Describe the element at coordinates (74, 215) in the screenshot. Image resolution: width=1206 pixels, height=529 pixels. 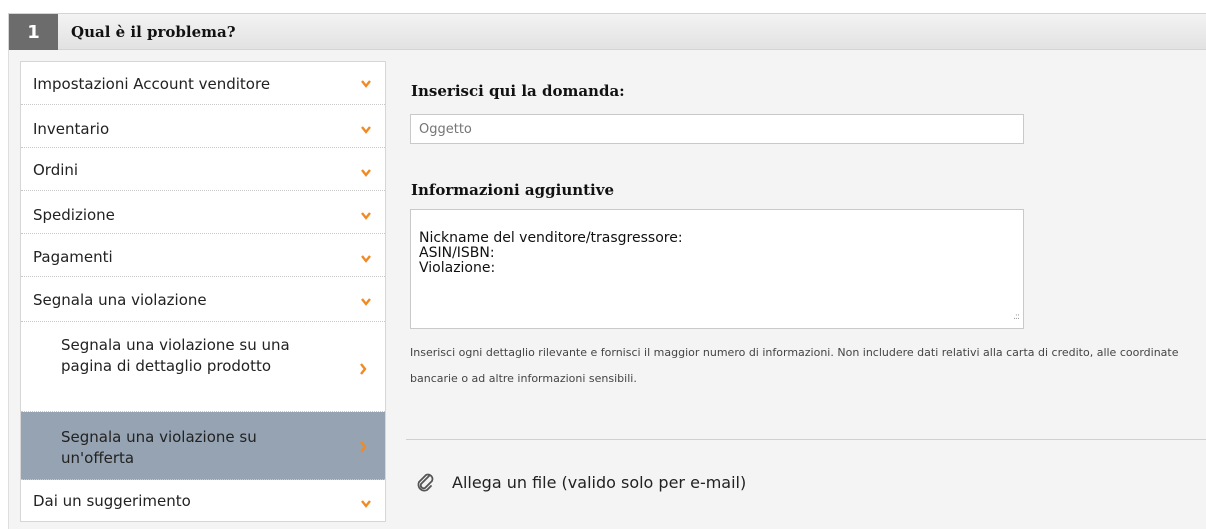
I see `menu-item-label: Spedizione` at that location.